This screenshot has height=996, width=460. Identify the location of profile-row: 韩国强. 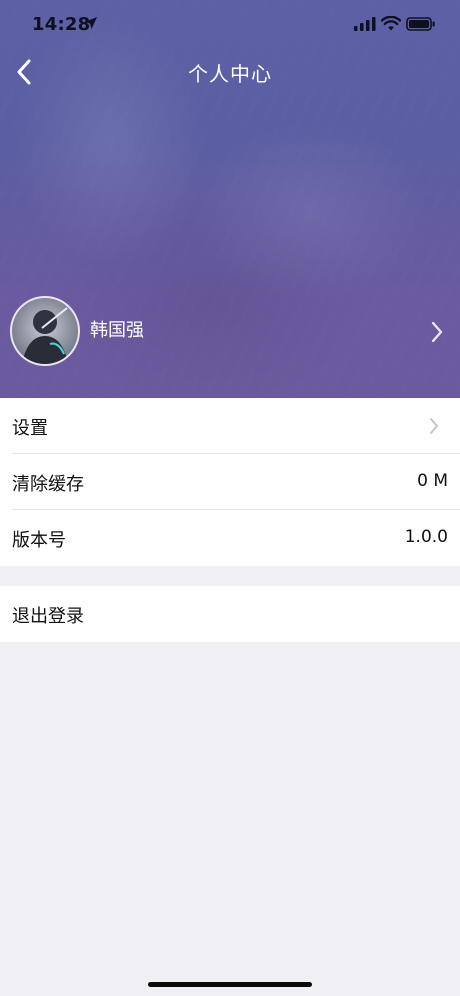
(230, 331).